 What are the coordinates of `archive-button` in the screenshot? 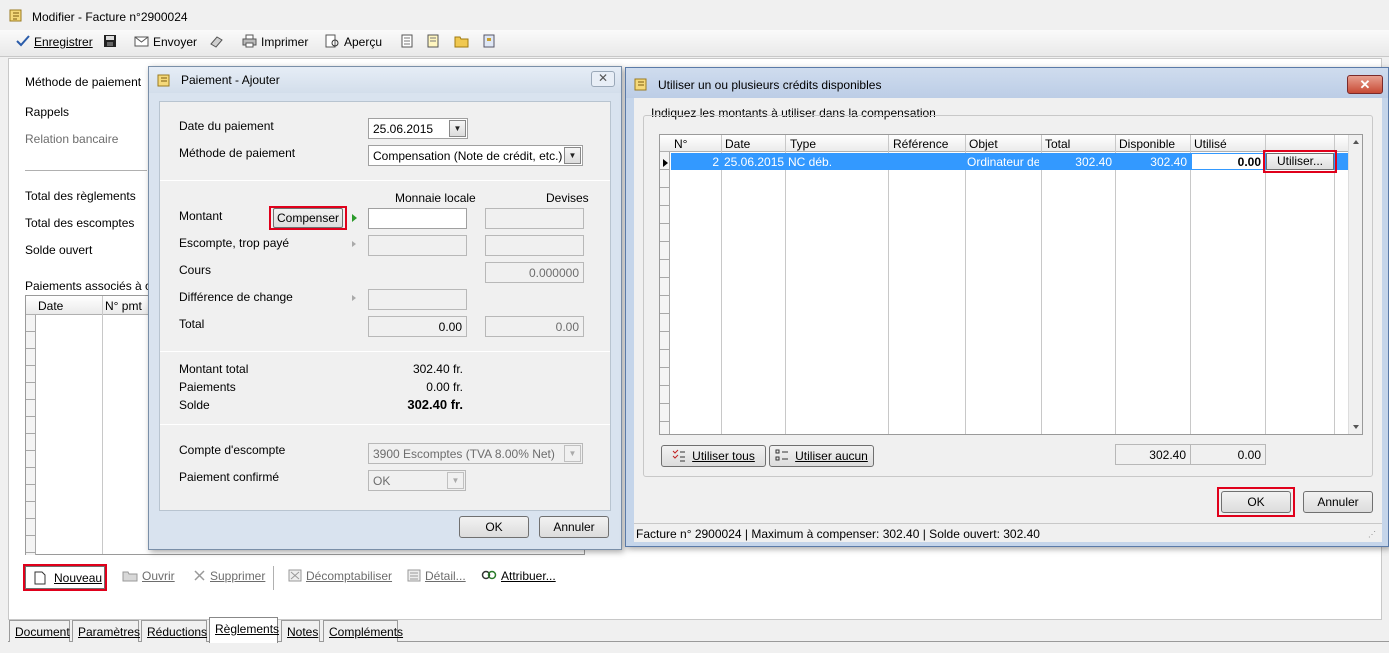 It's located at (491, 43).